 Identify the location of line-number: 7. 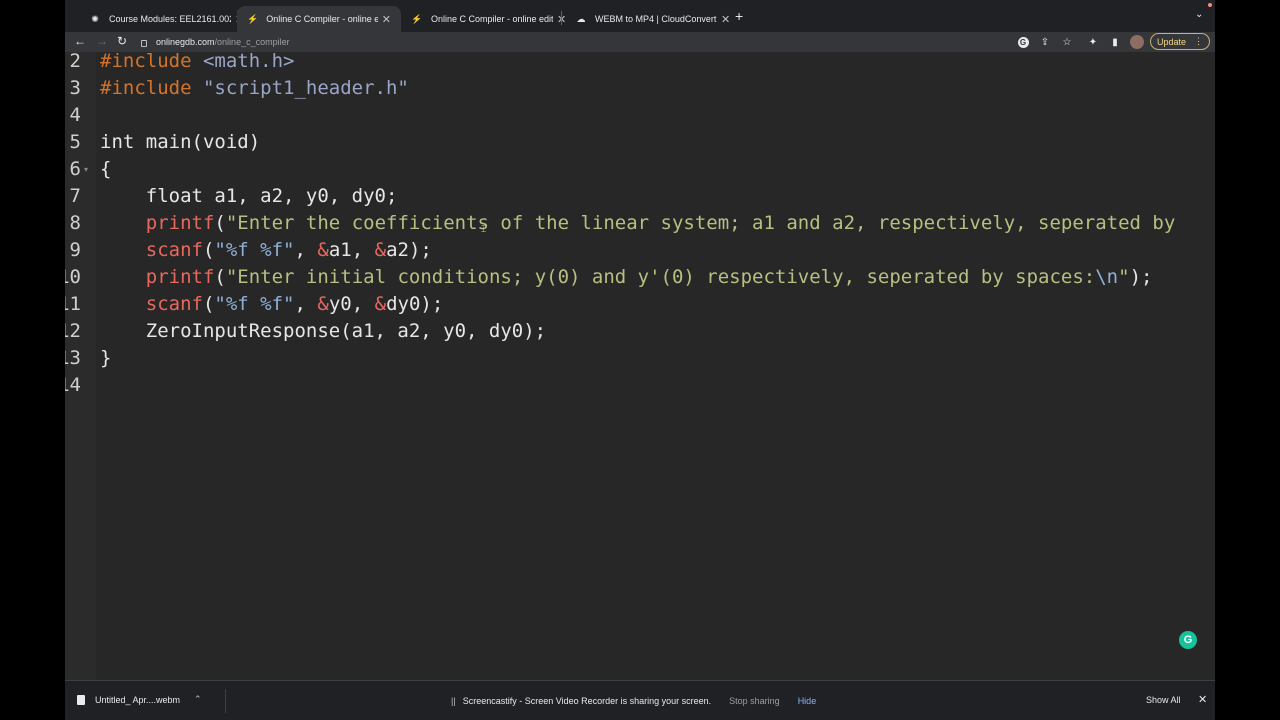
(75, 196).